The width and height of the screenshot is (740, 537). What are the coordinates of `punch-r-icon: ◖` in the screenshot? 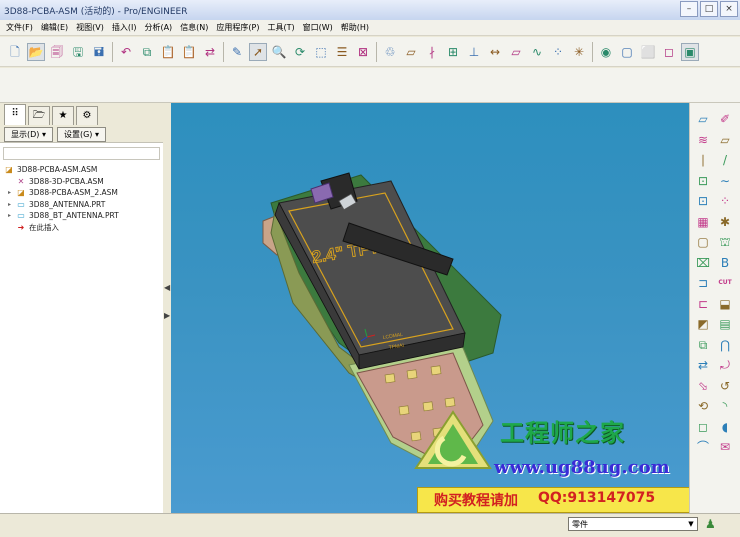 It's located at (725, 427).